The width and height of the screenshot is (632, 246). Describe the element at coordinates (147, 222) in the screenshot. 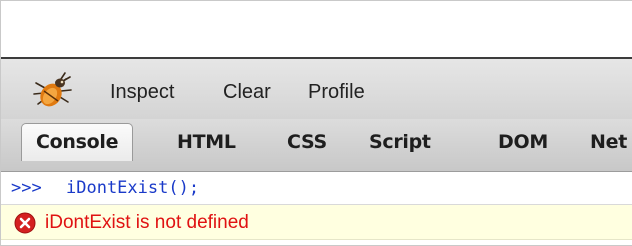

I see `error-message: iDontExist is not defined` at that location.